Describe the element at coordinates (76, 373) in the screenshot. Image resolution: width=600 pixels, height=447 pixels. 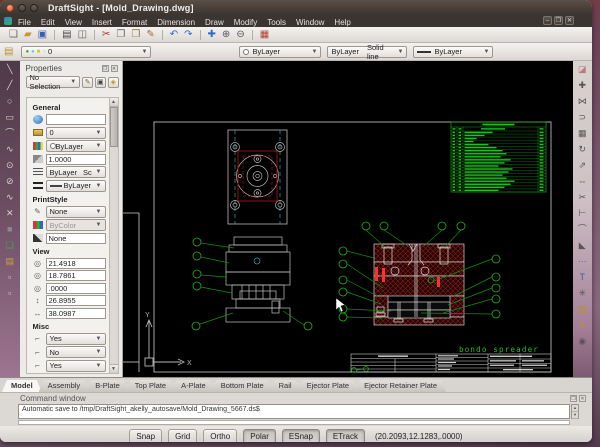
I see `ucs-name-field` at that location.